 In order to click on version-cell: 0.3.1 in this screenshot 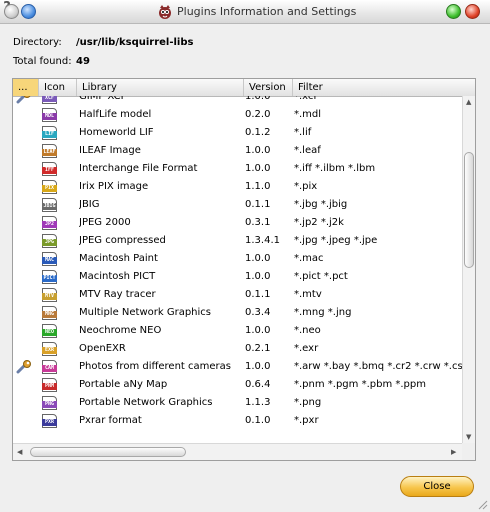, I will do `click(258, 222)`.